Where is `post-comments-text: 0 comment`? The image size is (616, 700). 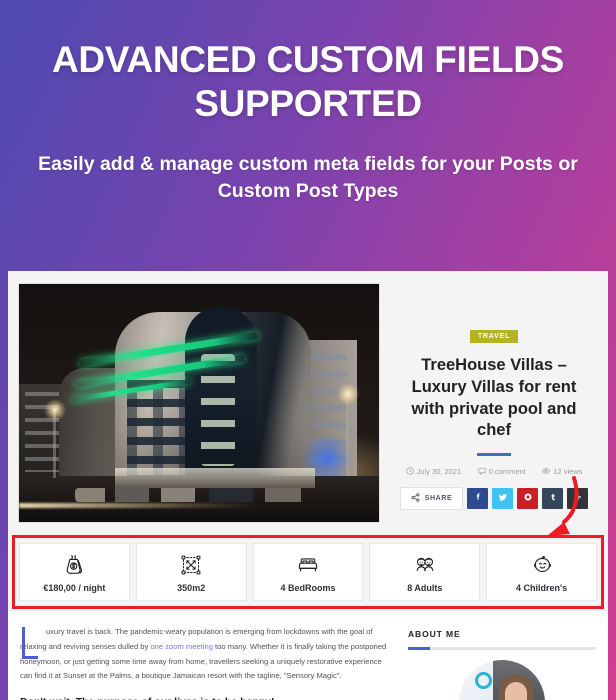 post-comments-text: 0 comment is located at coordinates (507, 471).